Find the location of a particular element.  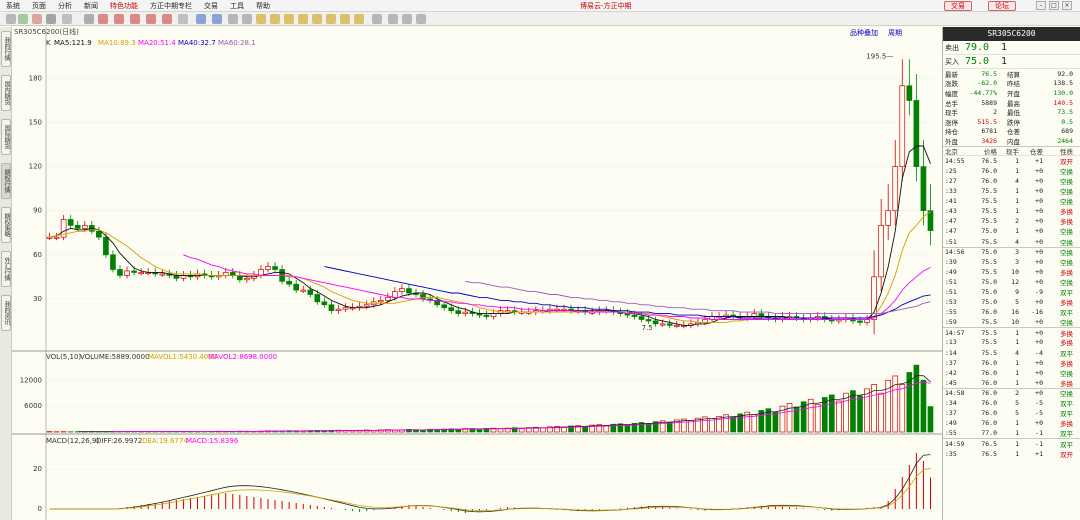

tick-row: :43 75.5 1 +0 多换 is located at coordinates (1011, 211).